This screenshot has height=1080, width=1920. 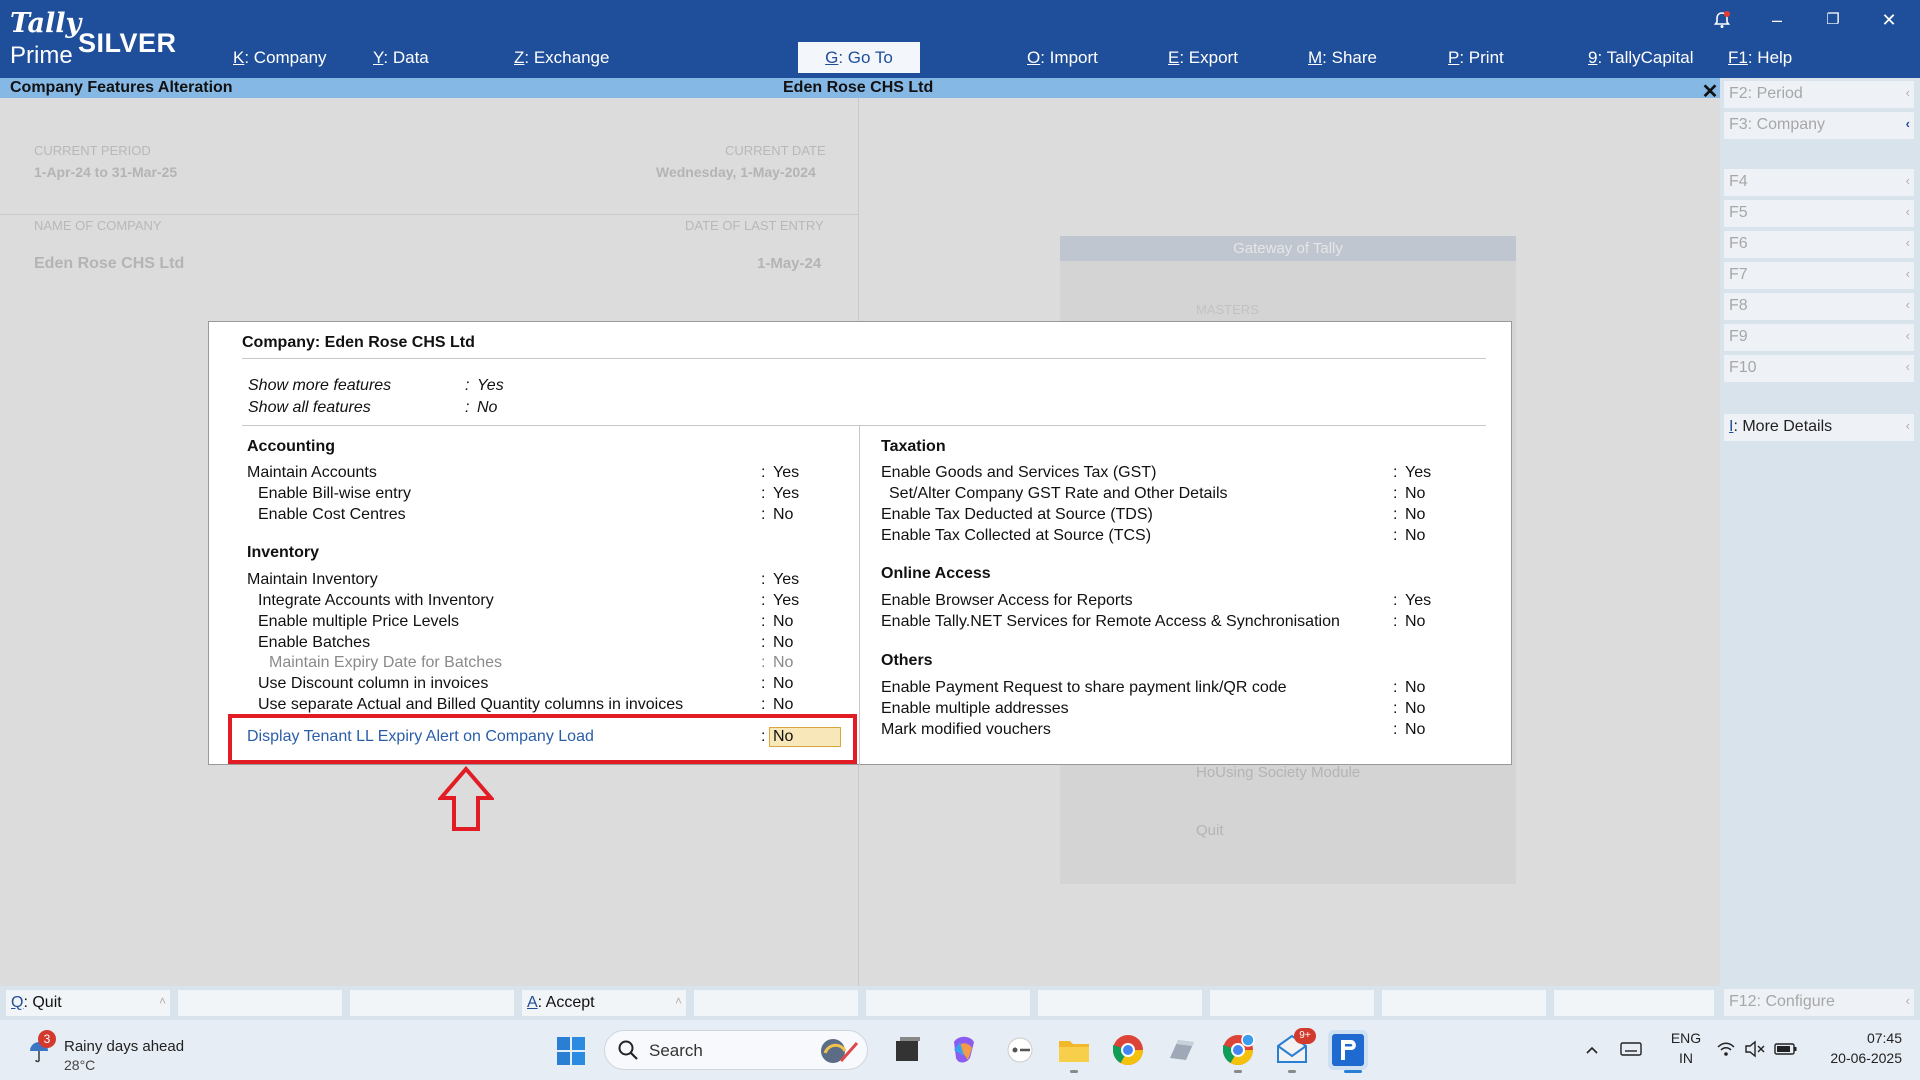 I want to click on menu-export: E: Export, so click(x=1203, y=58).